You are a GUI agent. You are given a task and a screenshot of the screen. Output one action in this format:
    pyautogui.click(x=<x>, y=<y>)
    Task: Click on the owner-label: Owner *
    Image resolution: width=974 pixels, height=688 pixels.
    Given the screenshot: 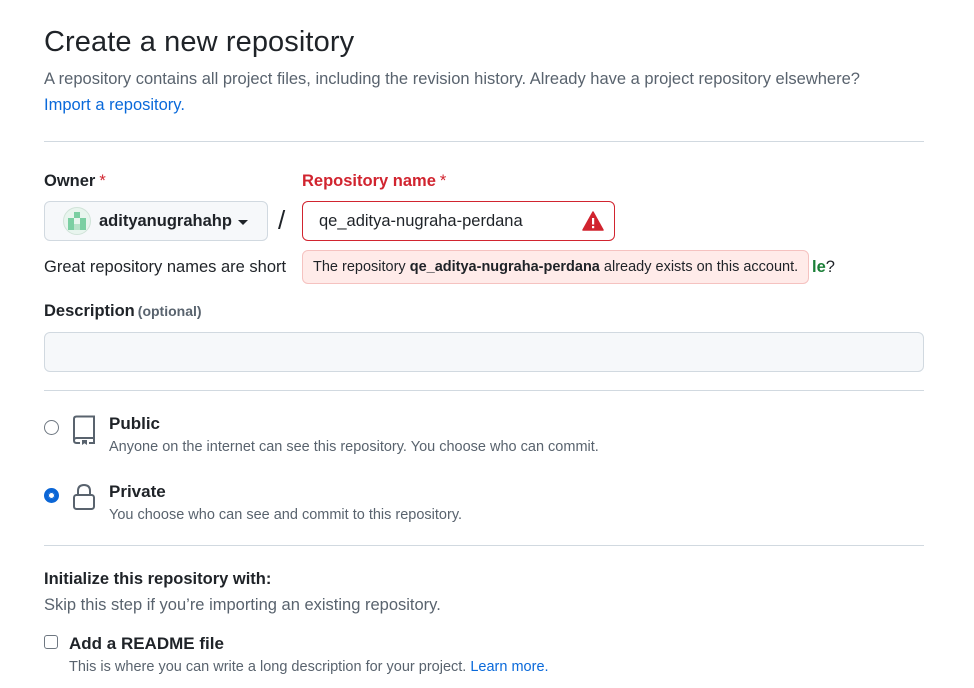 What is the action you would take?
    pyautogui.click(x=75, y=181)
    